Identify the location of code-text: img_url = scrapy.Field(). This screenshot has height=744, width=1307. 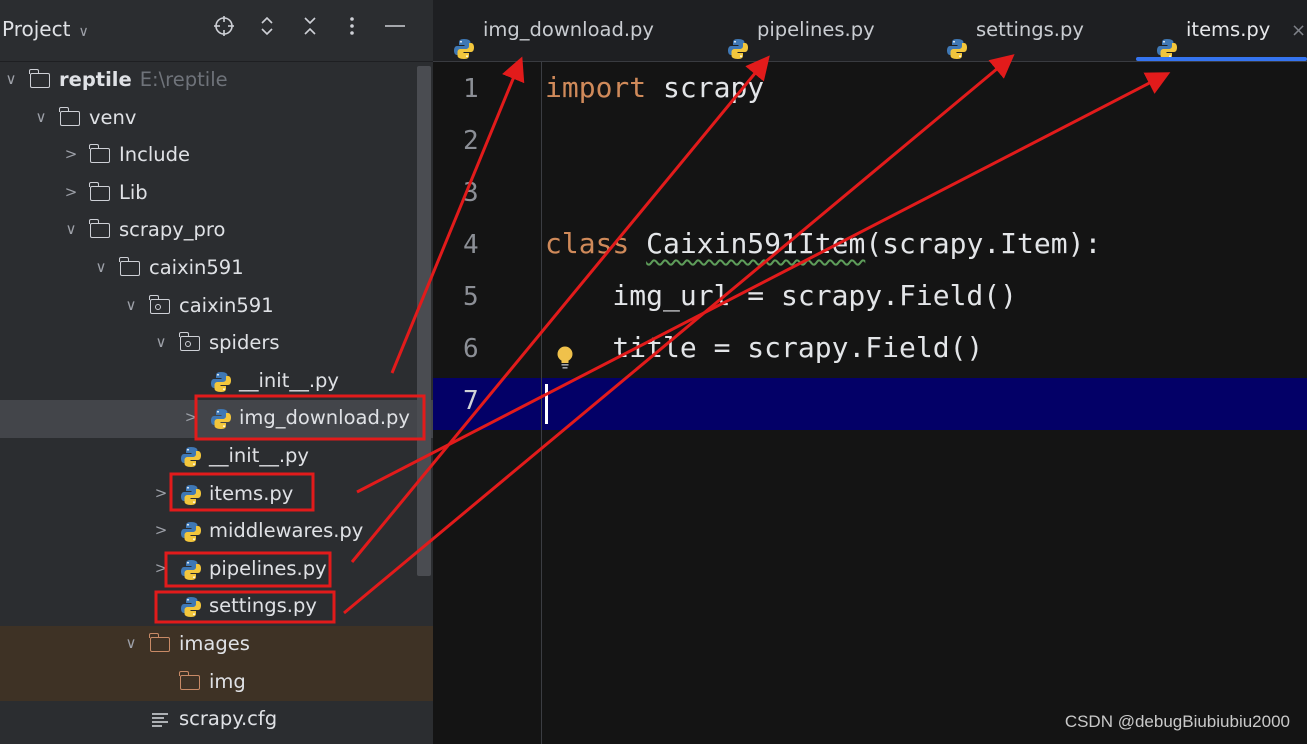
(781, 295).